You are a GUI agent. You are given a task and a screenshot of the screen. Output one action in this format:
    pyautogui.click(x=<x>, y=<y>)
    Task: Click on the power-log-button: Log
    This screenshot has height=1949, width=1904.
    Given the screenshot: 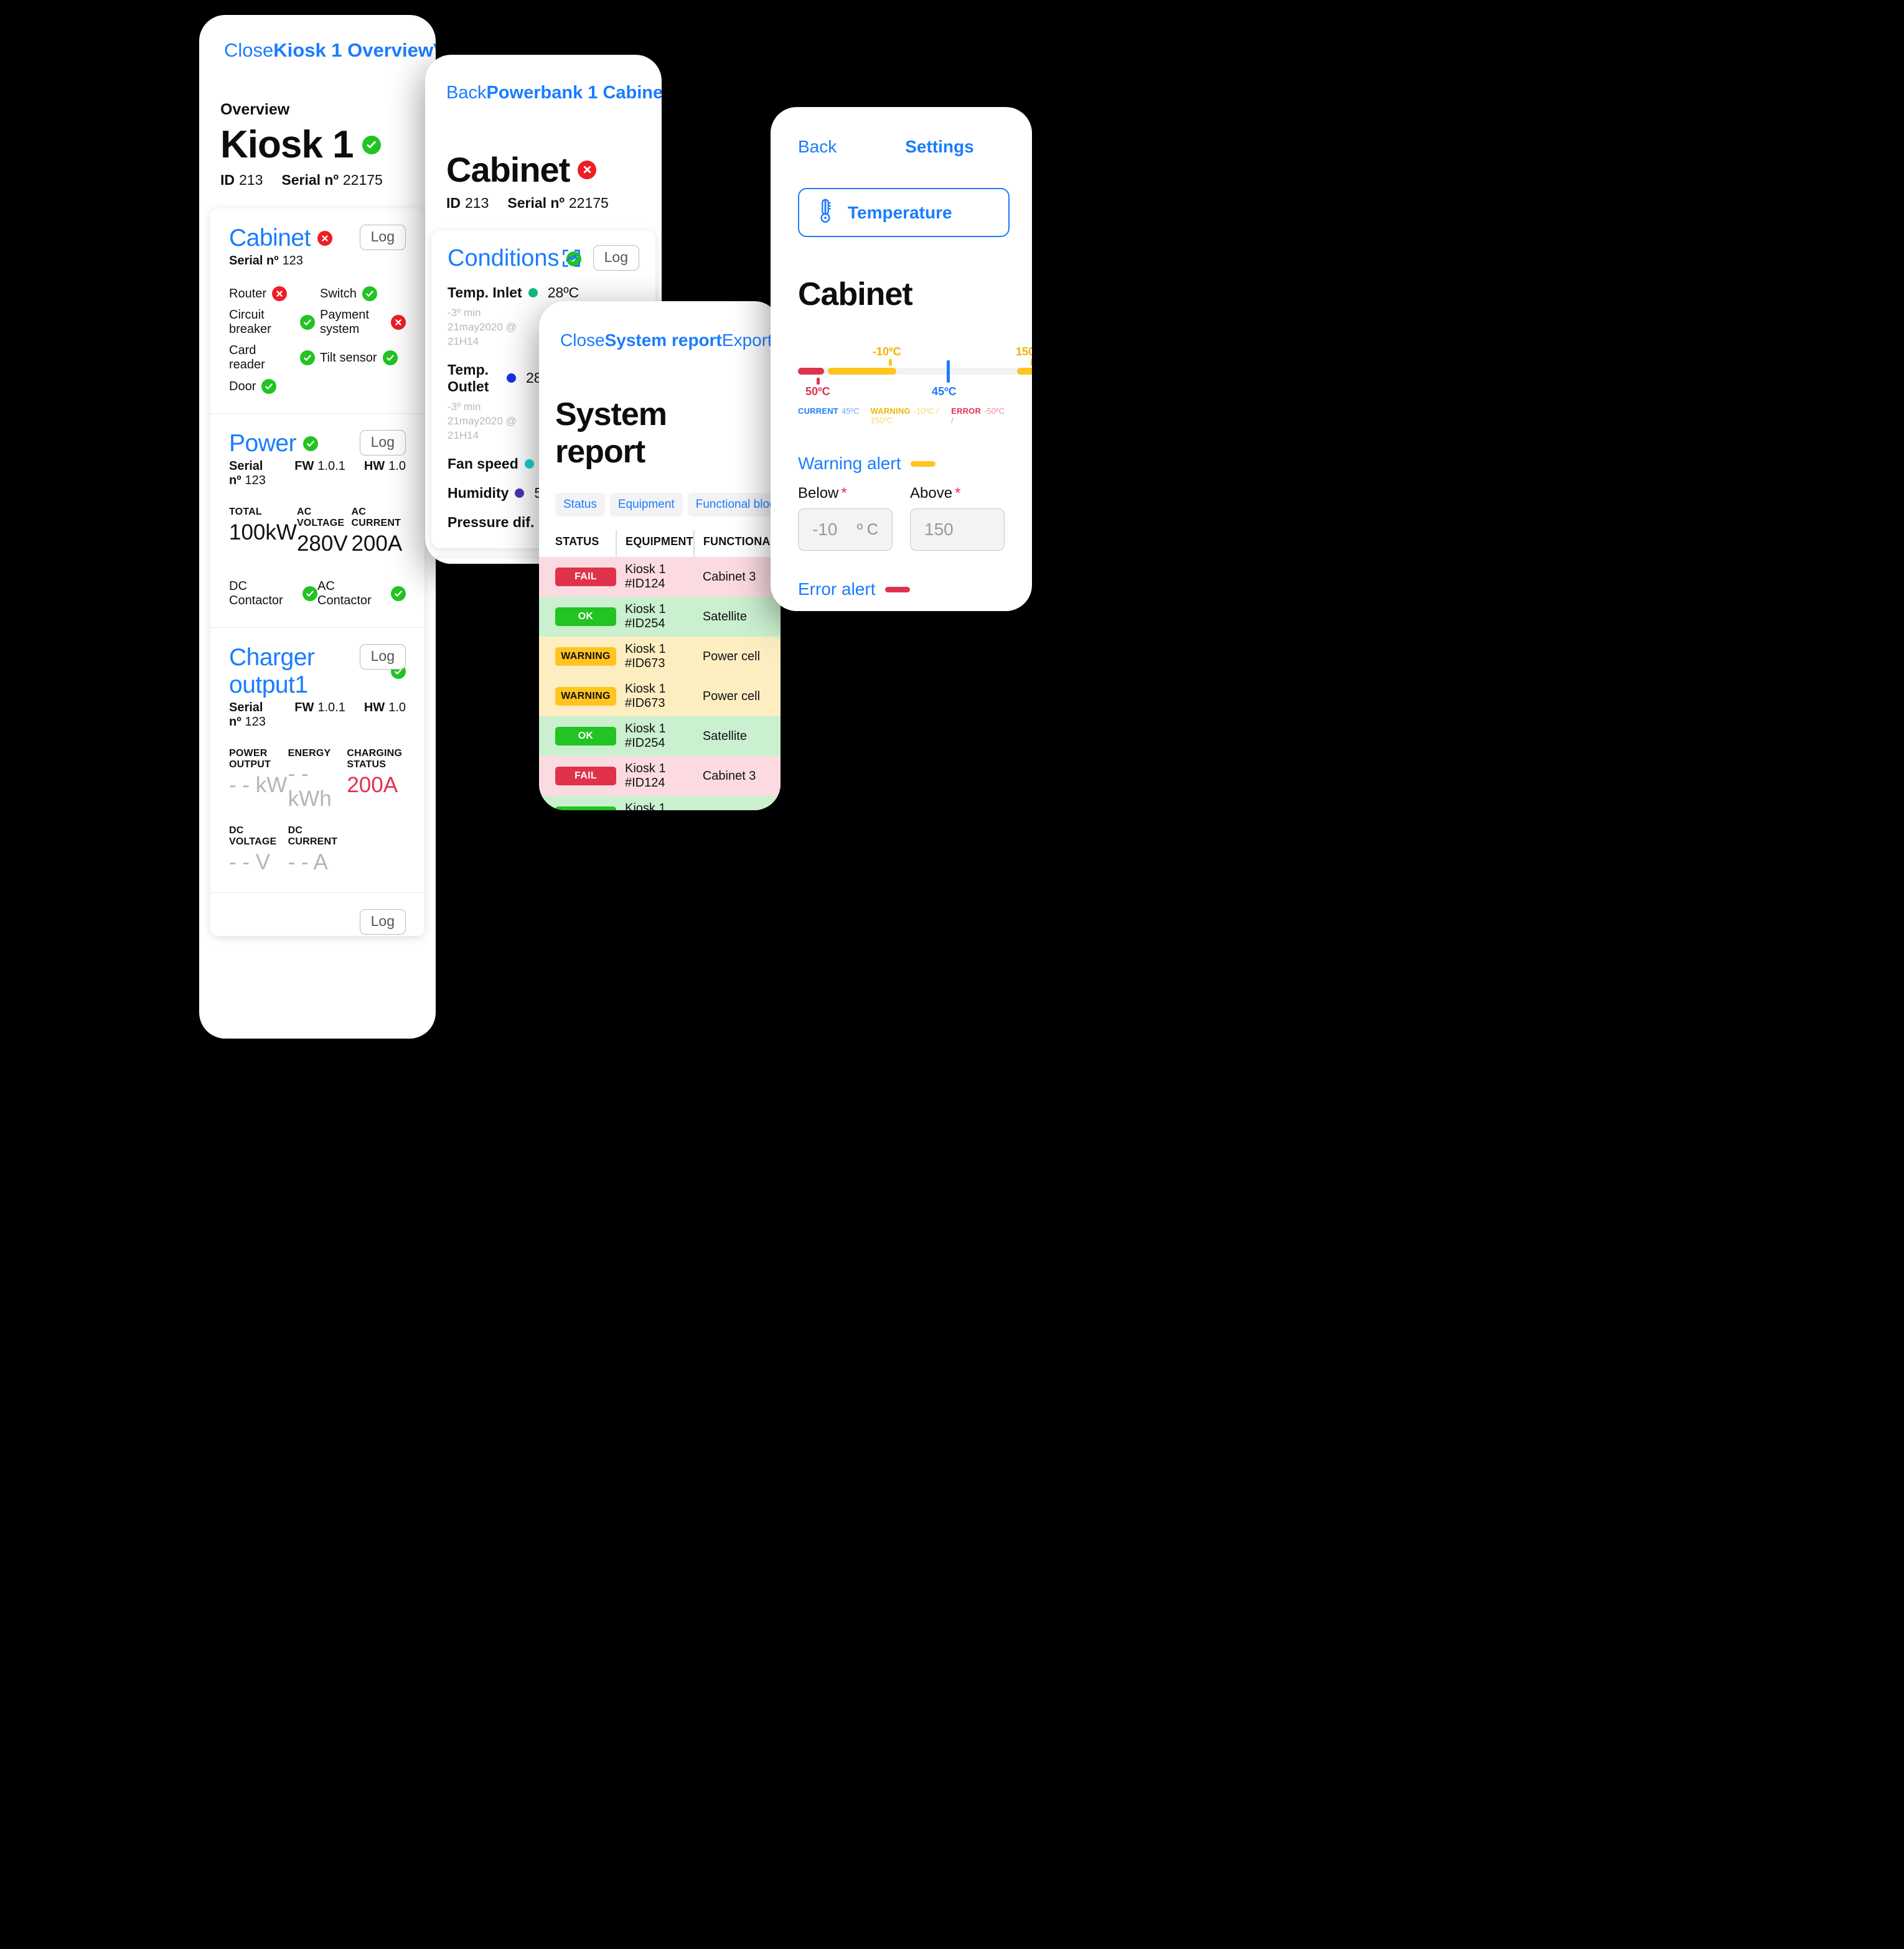 What is the action you would take?
    pyautogui.click(x=382, y=443)
    